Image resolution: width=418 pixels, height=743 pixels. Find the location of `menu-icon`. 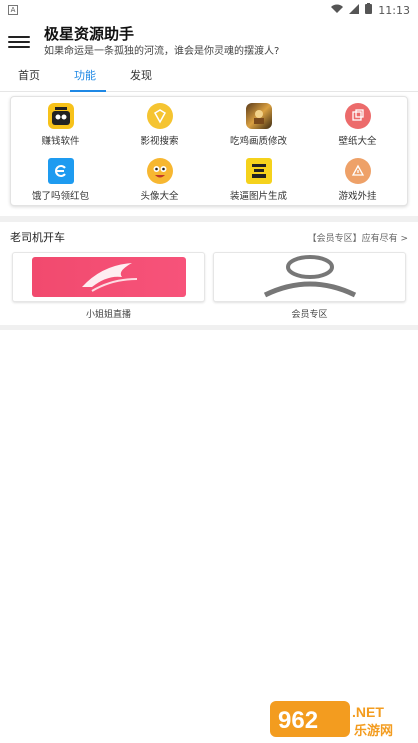

menu-icon is located at coordinates (19, 42).